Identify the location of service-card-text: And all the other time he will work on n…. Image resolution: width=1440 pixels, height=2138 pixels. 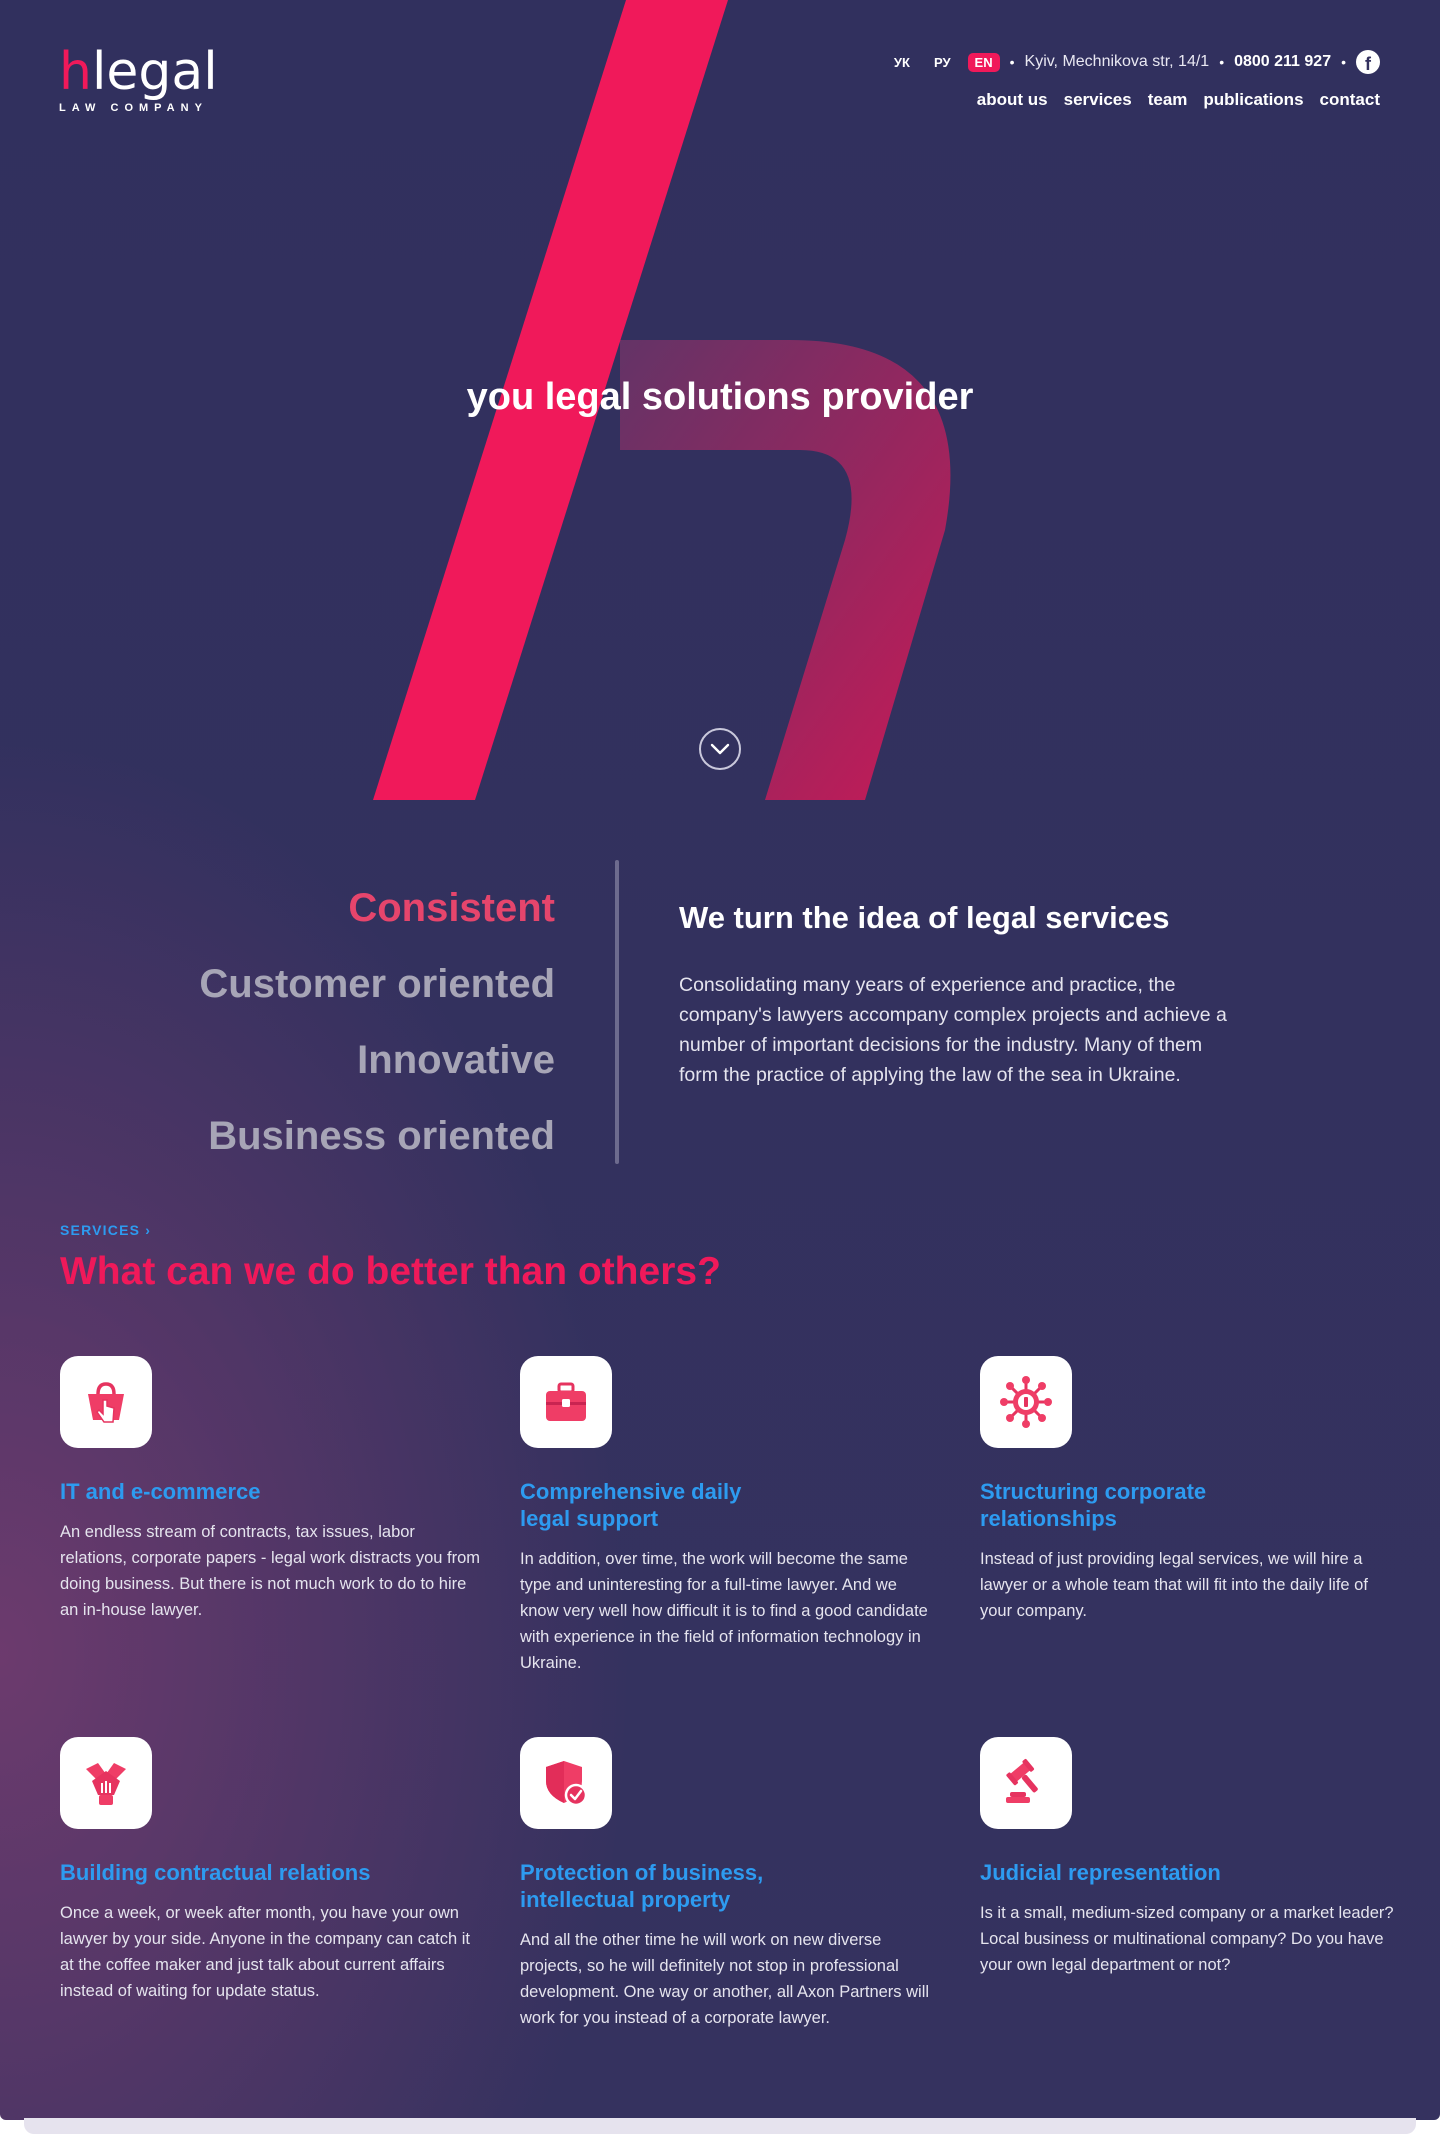
(725, 1979).